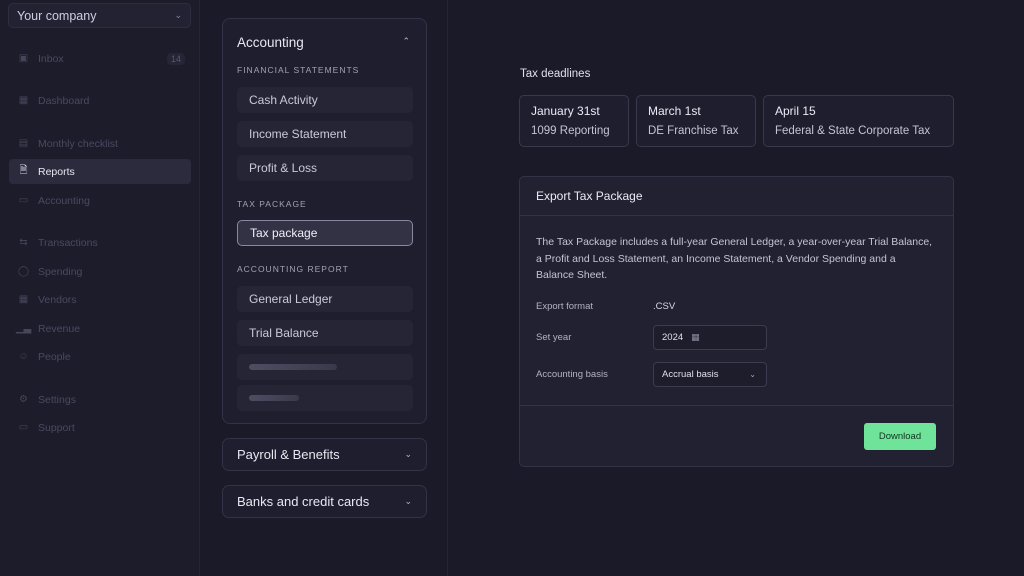  I want to click on support-icon: ▭, so click(23, 427).